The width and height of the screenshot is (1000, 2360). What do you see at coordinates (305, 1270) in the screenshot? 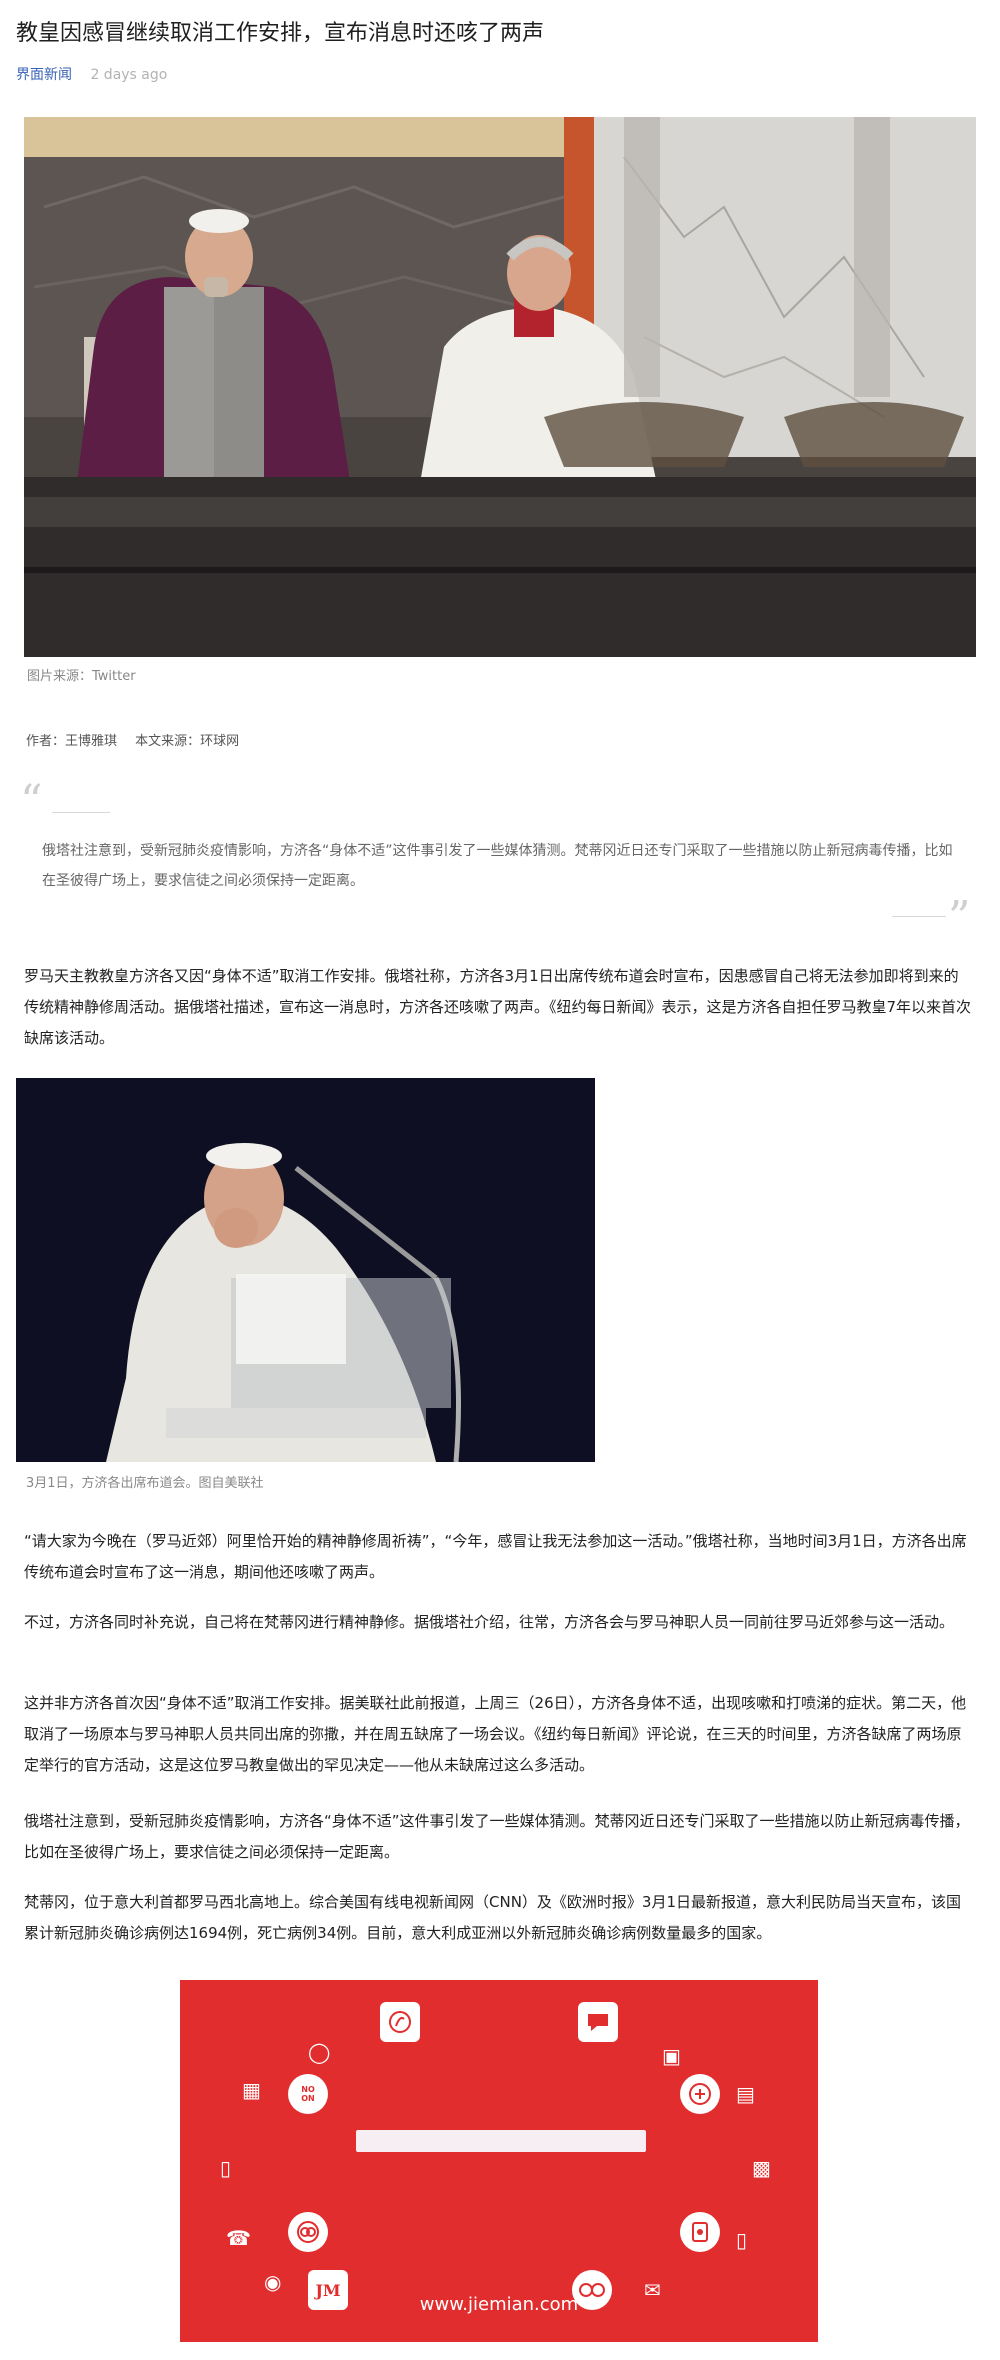
I see `pope-photo` at bounding box center [305, 1270].